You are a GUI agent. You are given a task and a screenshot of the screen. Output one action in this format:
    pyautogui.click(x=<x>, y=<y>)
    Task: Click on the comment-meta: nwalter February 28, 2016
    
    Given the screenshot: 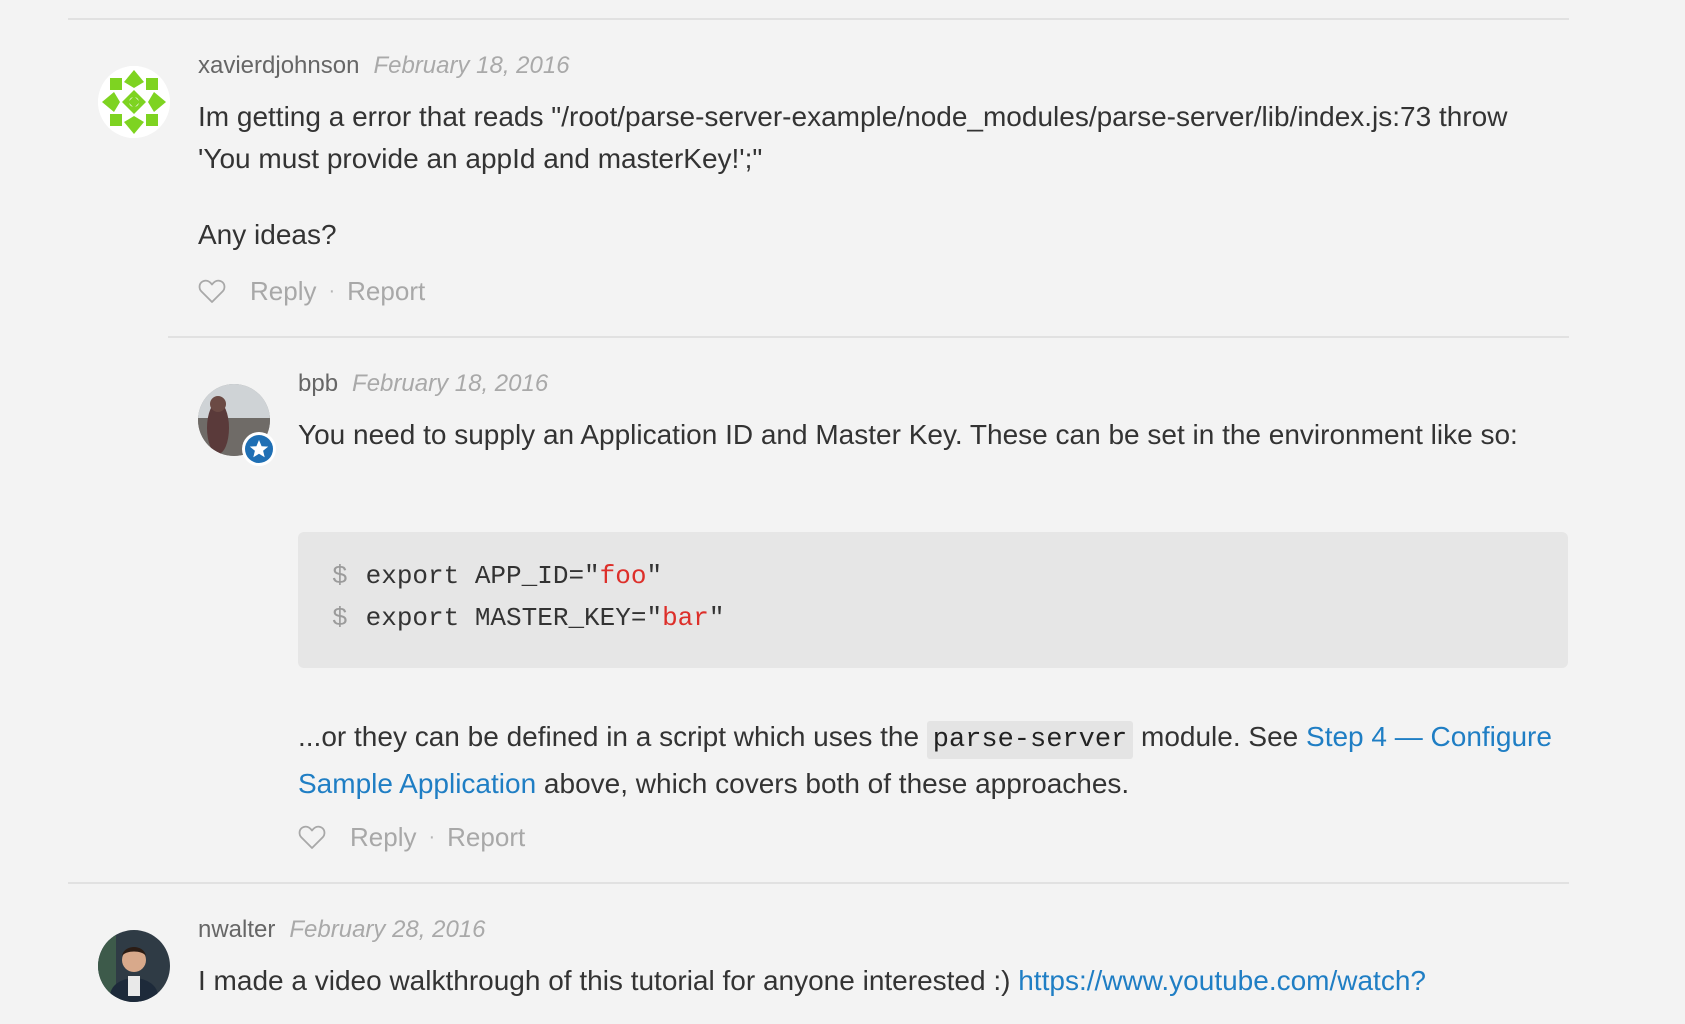 What is the action you would take?
    pyautogui.click(x=342, y=930)
    